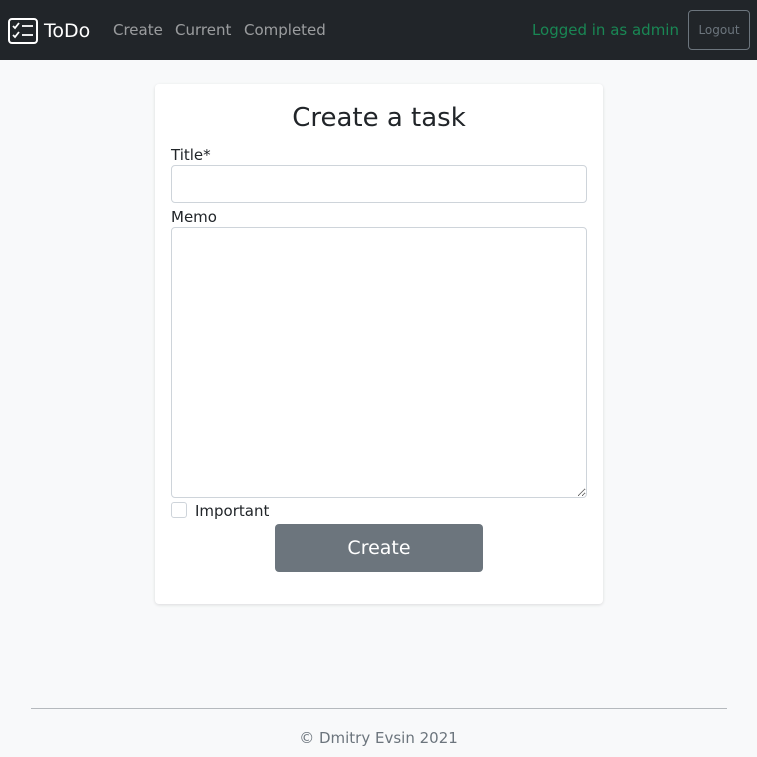  I want to click on title-input, so click(379, 184).